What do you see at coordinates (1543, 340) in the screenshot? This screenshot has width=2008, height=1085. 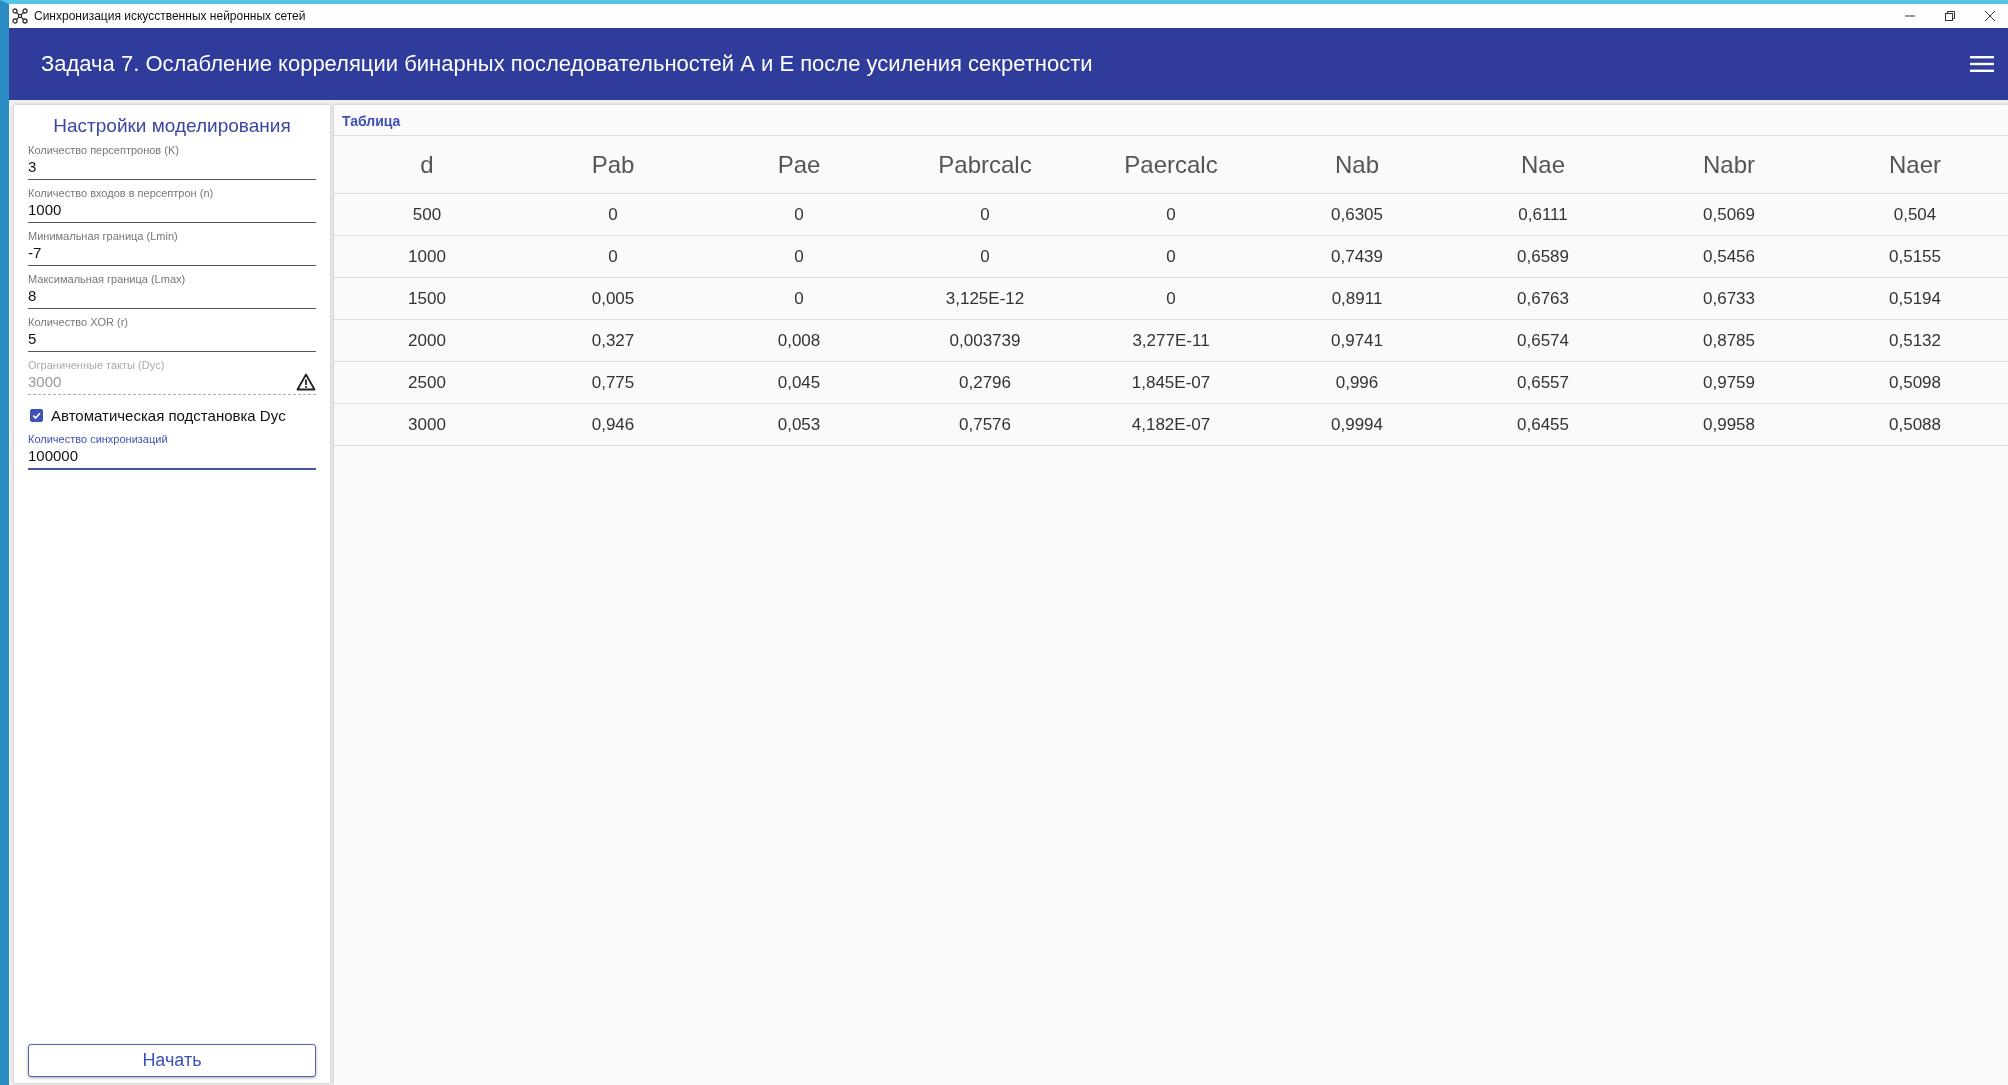 I see `table-cell: 0,6574` at bounding box center [1543, 340].